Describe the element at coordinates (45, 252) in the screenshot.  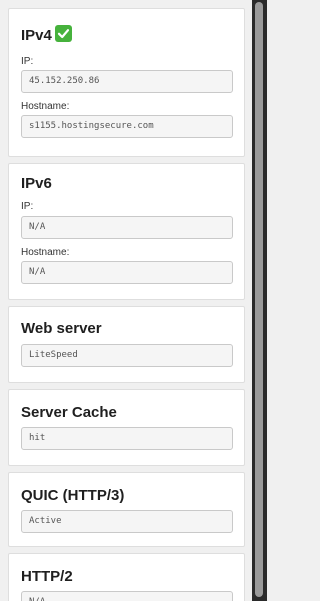
I see `ipv6-hostname-label: Hostname:` at that location.